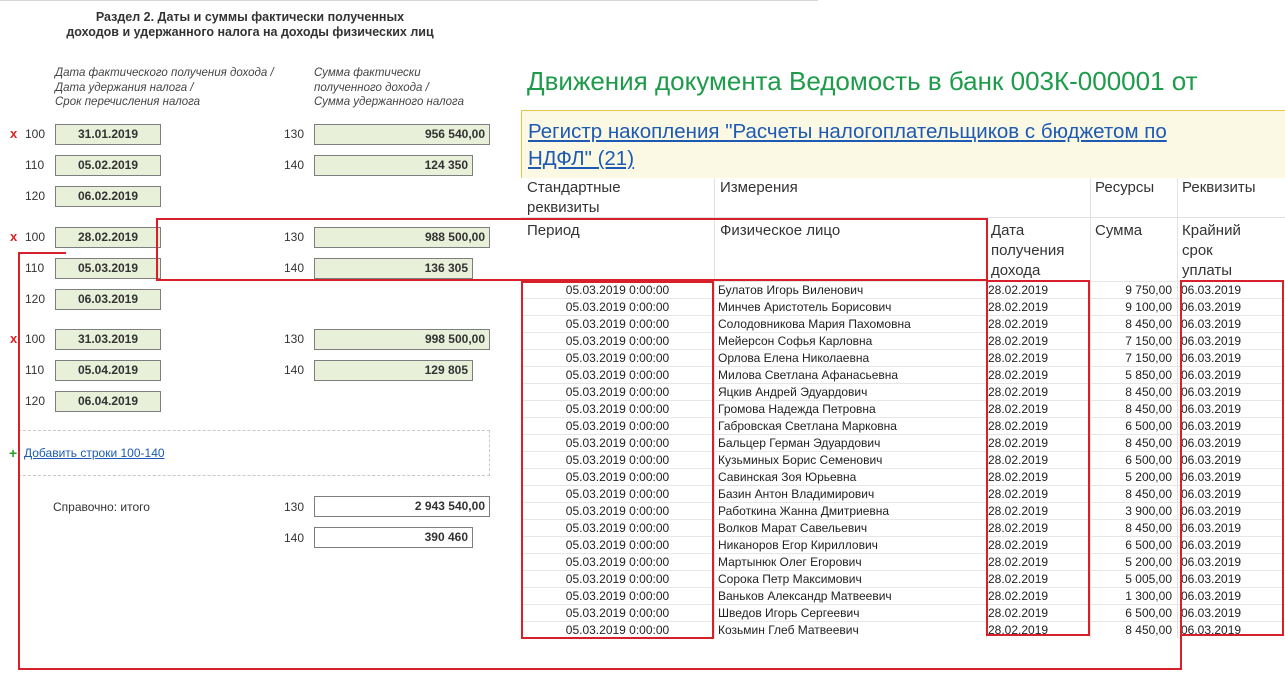 This screenshot has width=1285, height=686. I want to click on header-attributes: Реквизиты, so click(1219, 187).